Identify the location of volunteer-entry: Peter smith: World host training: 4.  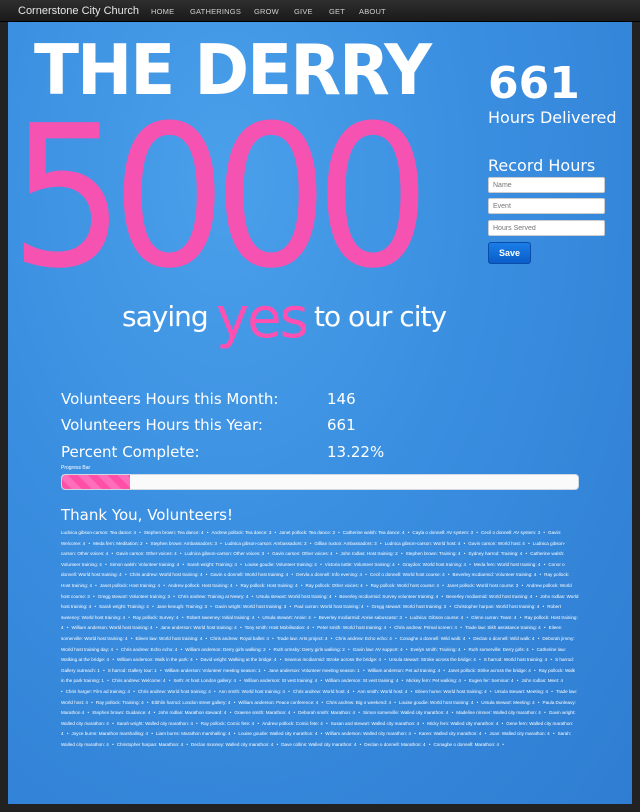
(354, 627).